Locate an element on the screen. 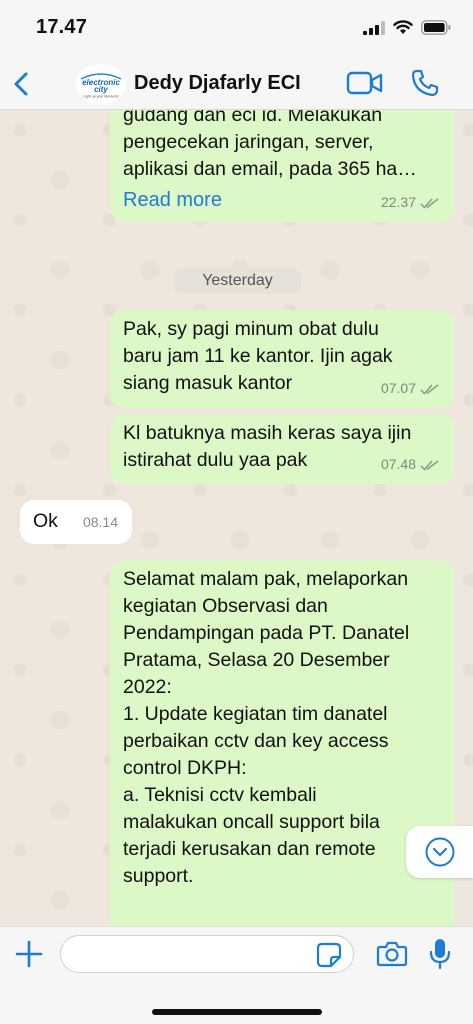 This screenshot has width=473, height=1024. date-separator: Yesterday is located at coordinates (237, 281).